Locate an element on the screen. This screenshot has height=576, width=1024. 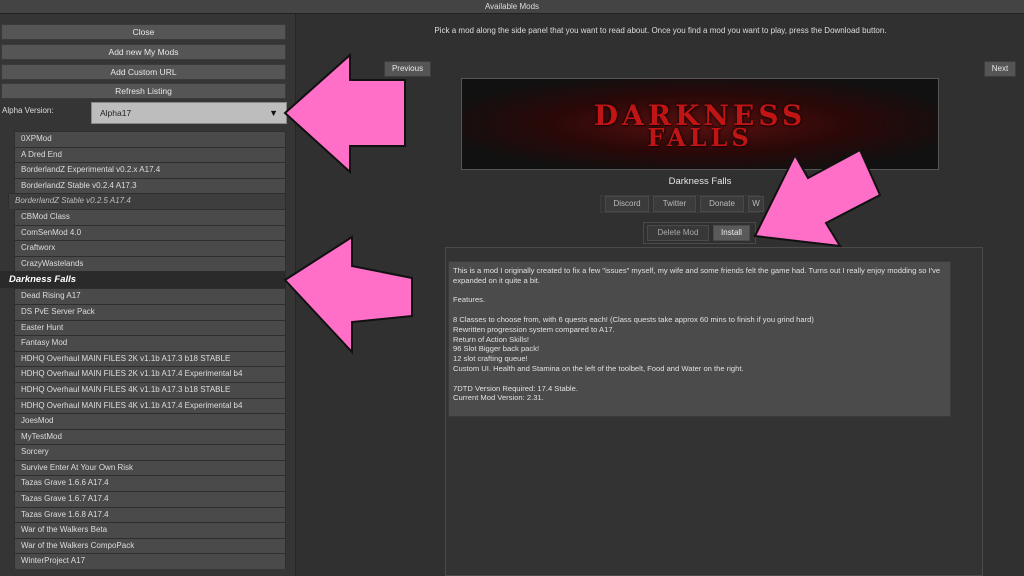
arrow-icon-install is located at coordinates (817, 198).